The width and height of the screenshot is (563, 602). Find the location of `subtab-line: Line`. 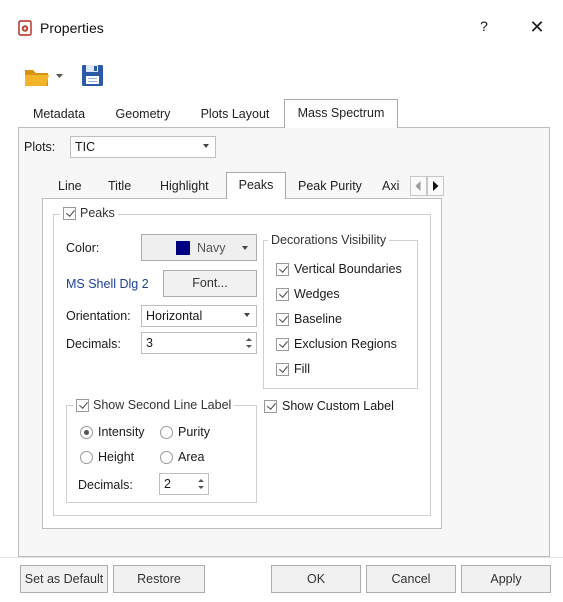

subtab-line: Line is located at coordinates (70, 186).